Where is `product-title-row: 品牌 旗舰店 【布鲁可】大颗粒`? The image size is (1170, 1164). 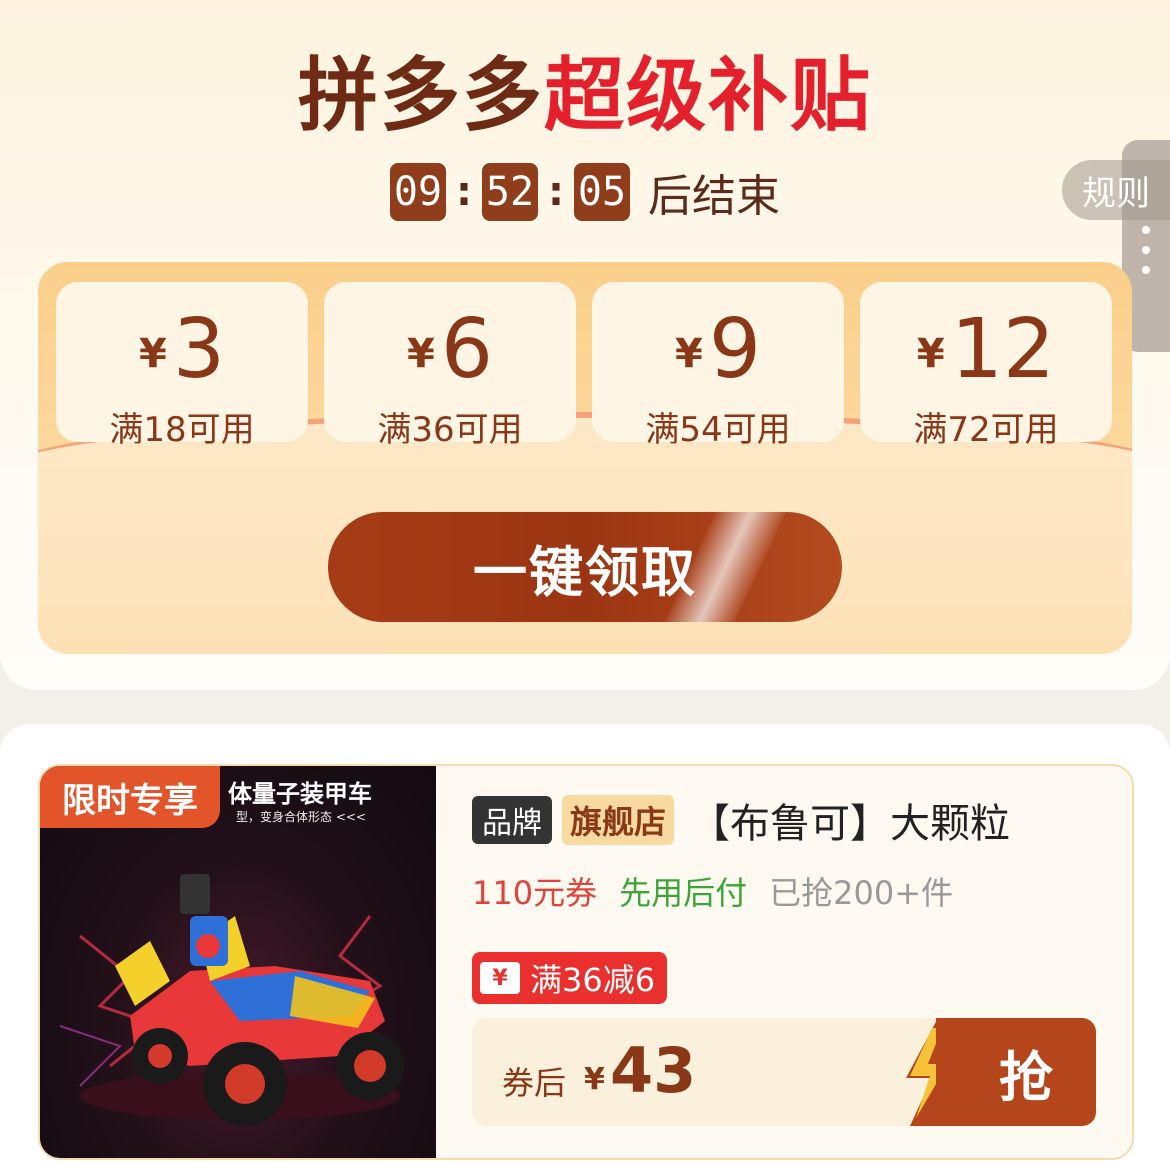 product-title-row: 品牌 旗舰店 【布鲁可】大颗粒 is located at coordinates (792, 820).